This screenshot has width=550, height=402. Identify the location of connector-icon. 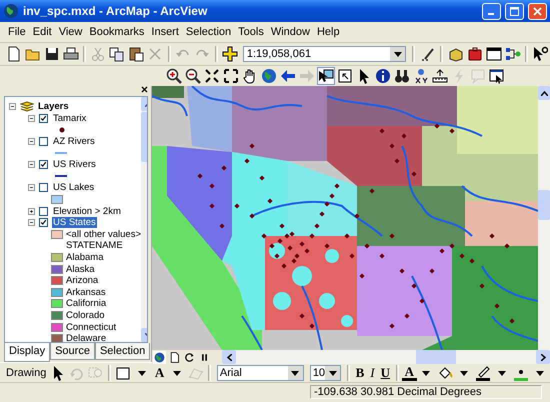
(512, 54).